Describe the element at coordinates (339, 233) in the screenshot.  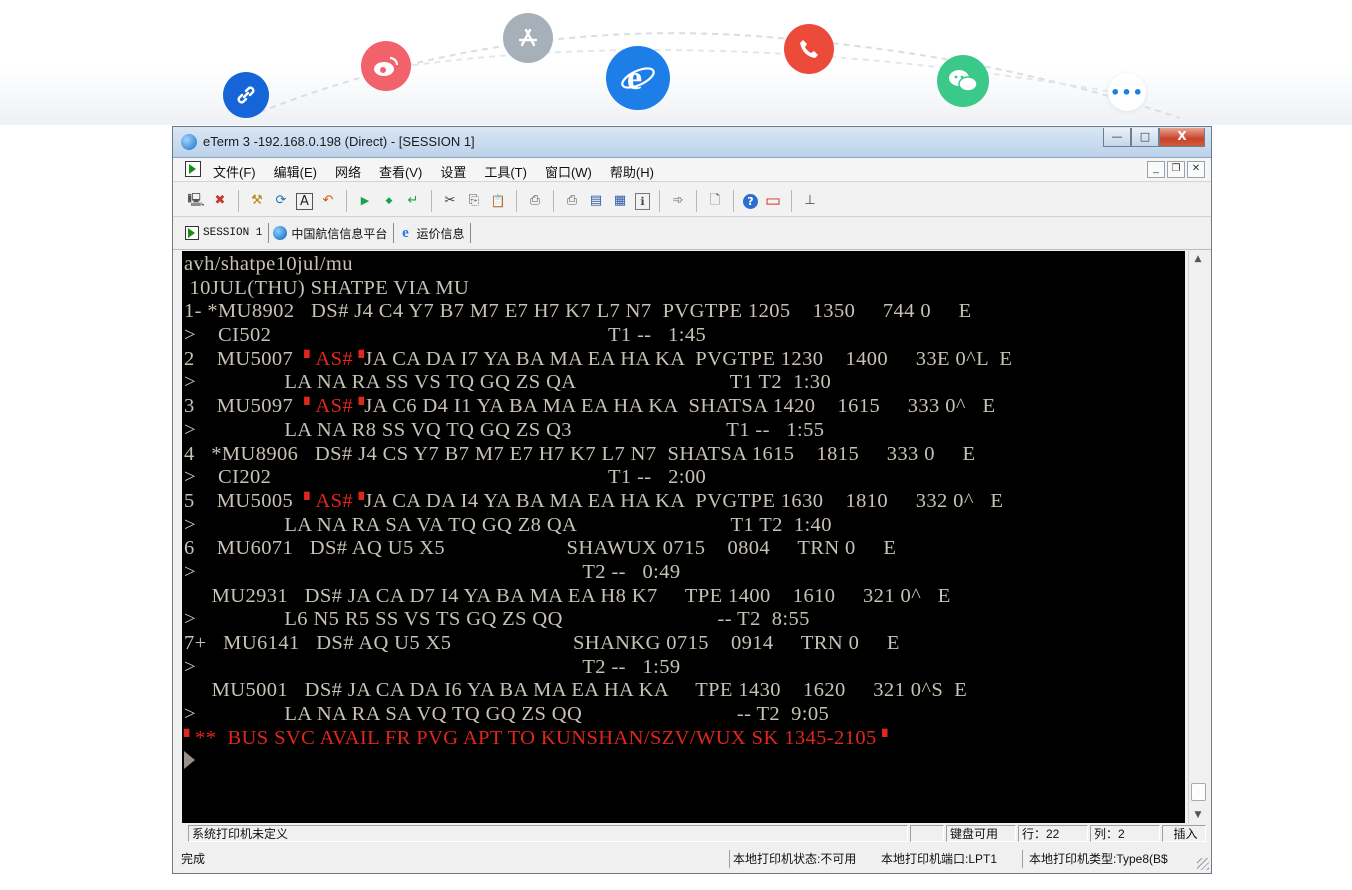
I see `tab-label: 中国航信信息平台` at that location.